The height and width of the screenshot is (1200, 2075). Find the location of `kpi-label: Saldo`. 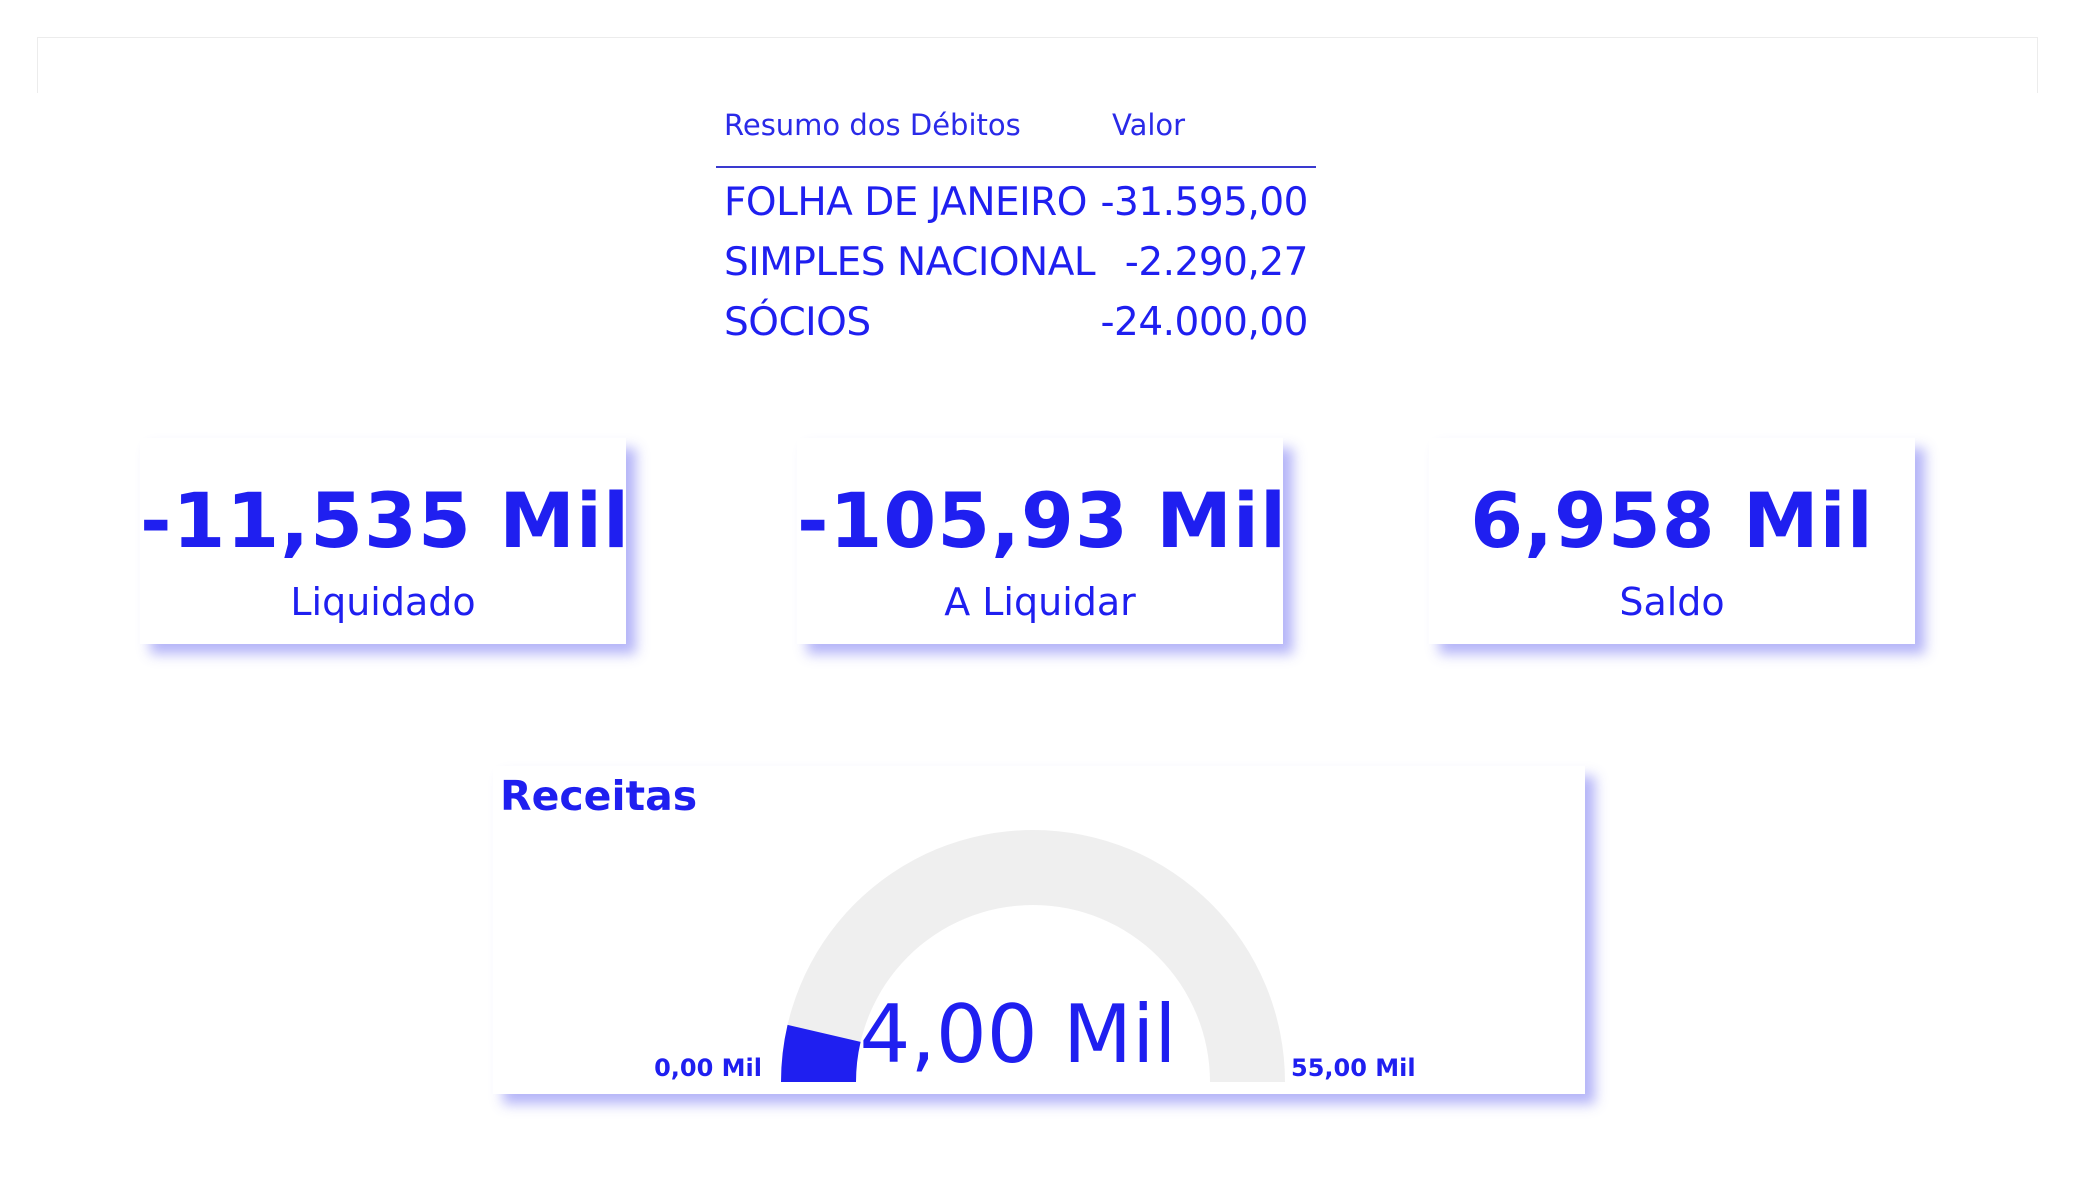

kpi-label: Saldo is located at coordinates (1672, 602).